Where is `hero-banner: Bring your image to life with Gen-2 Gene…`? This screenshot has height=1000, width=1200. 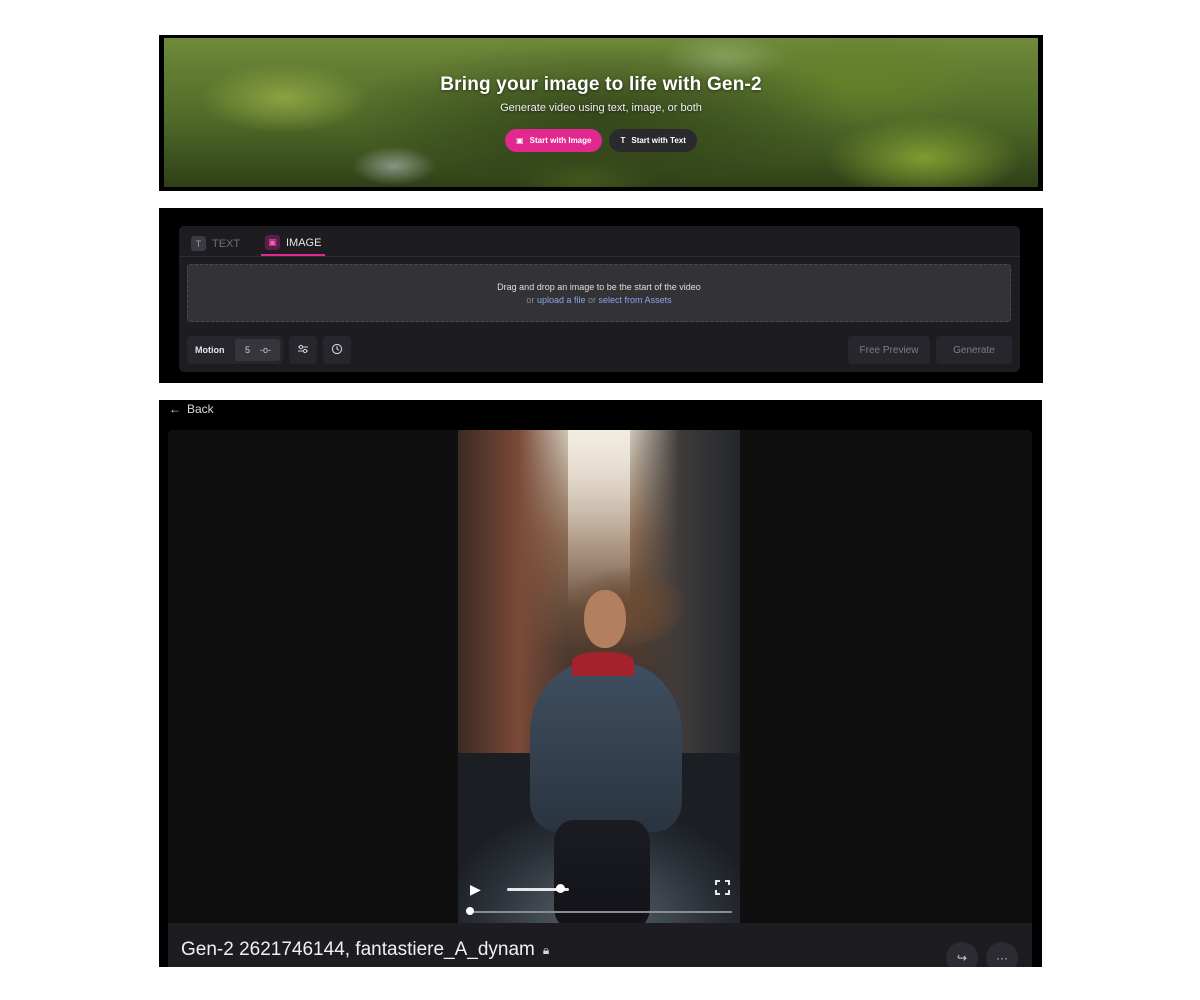 hero-banner: Bring your image to life with Gen-2 Gene… is located at coordinates (601, 113).